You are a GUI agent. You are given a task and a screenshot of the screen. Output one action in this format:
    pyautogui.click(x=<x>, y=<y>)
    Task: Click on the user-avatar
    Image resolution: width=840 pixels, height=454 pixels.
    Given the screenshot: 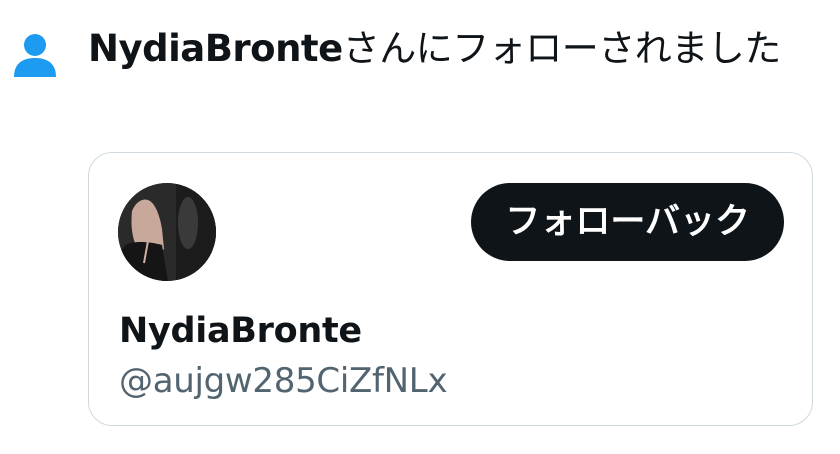 What is the action you would take?
    pyautogui.click(x=167, y=232)
    